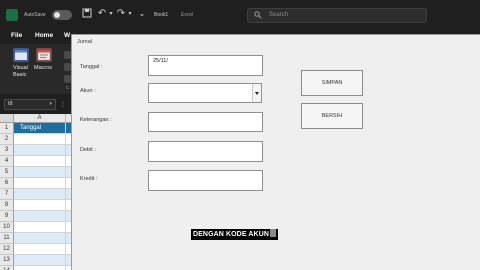  What do you see at coordinates (205, 180) in the screenshot?
I see `kredit-field` at bounding box center [205, 180].